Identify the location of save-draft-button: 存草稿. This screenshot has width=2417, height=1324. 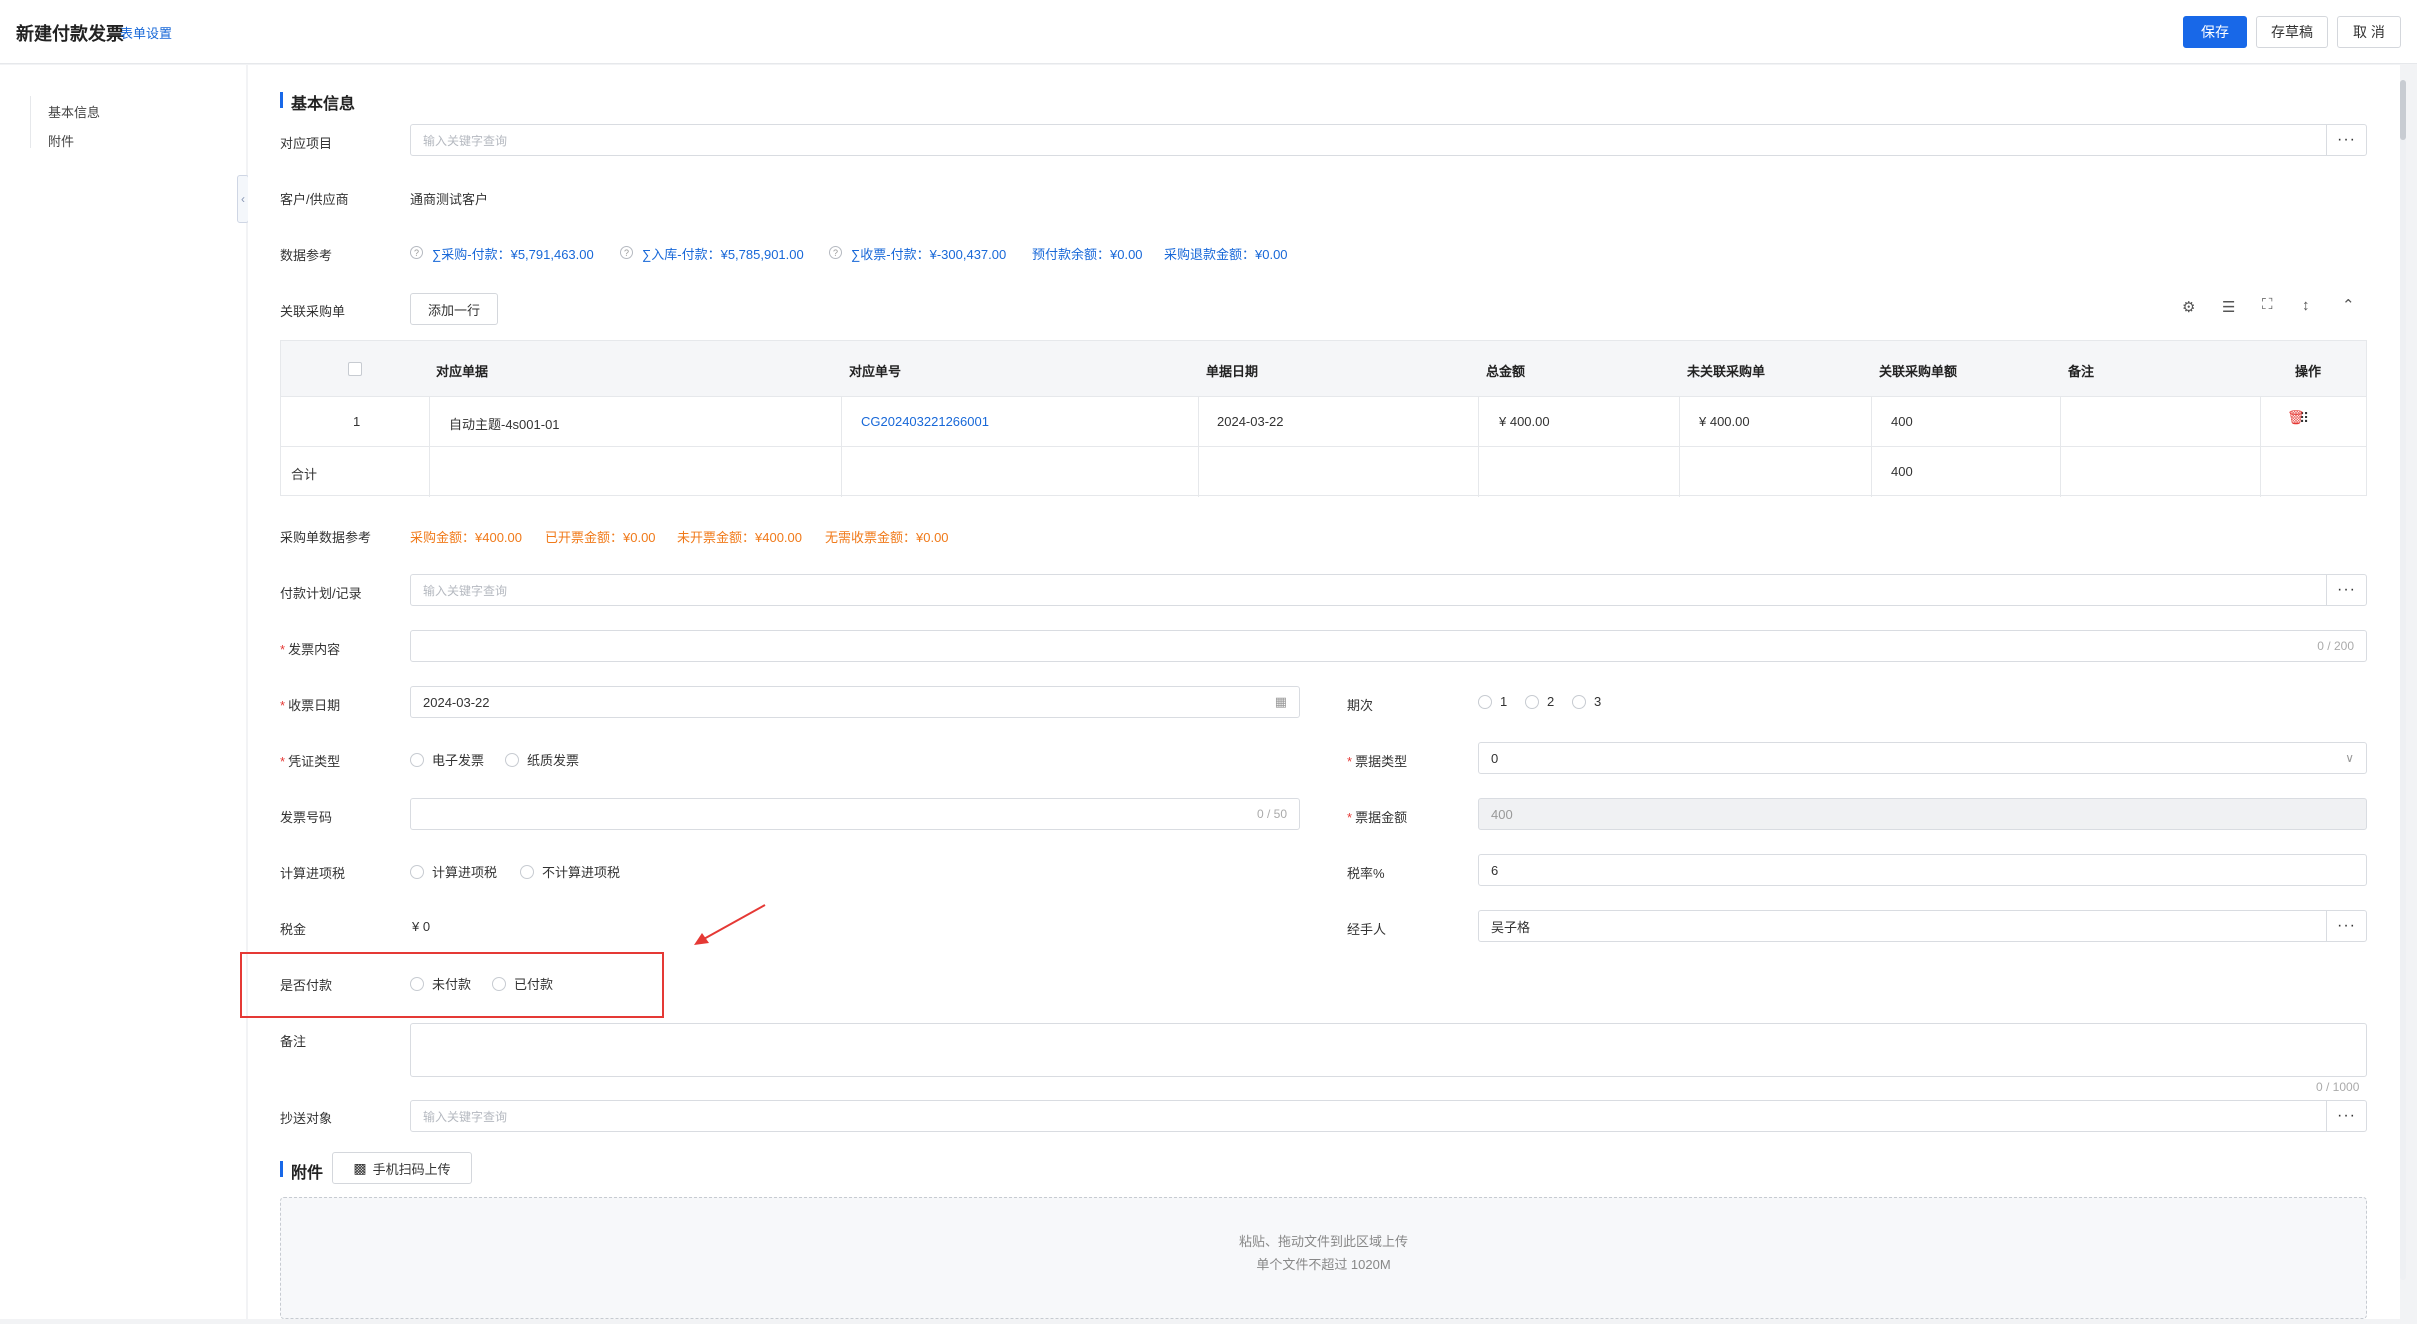
(2292, 32).